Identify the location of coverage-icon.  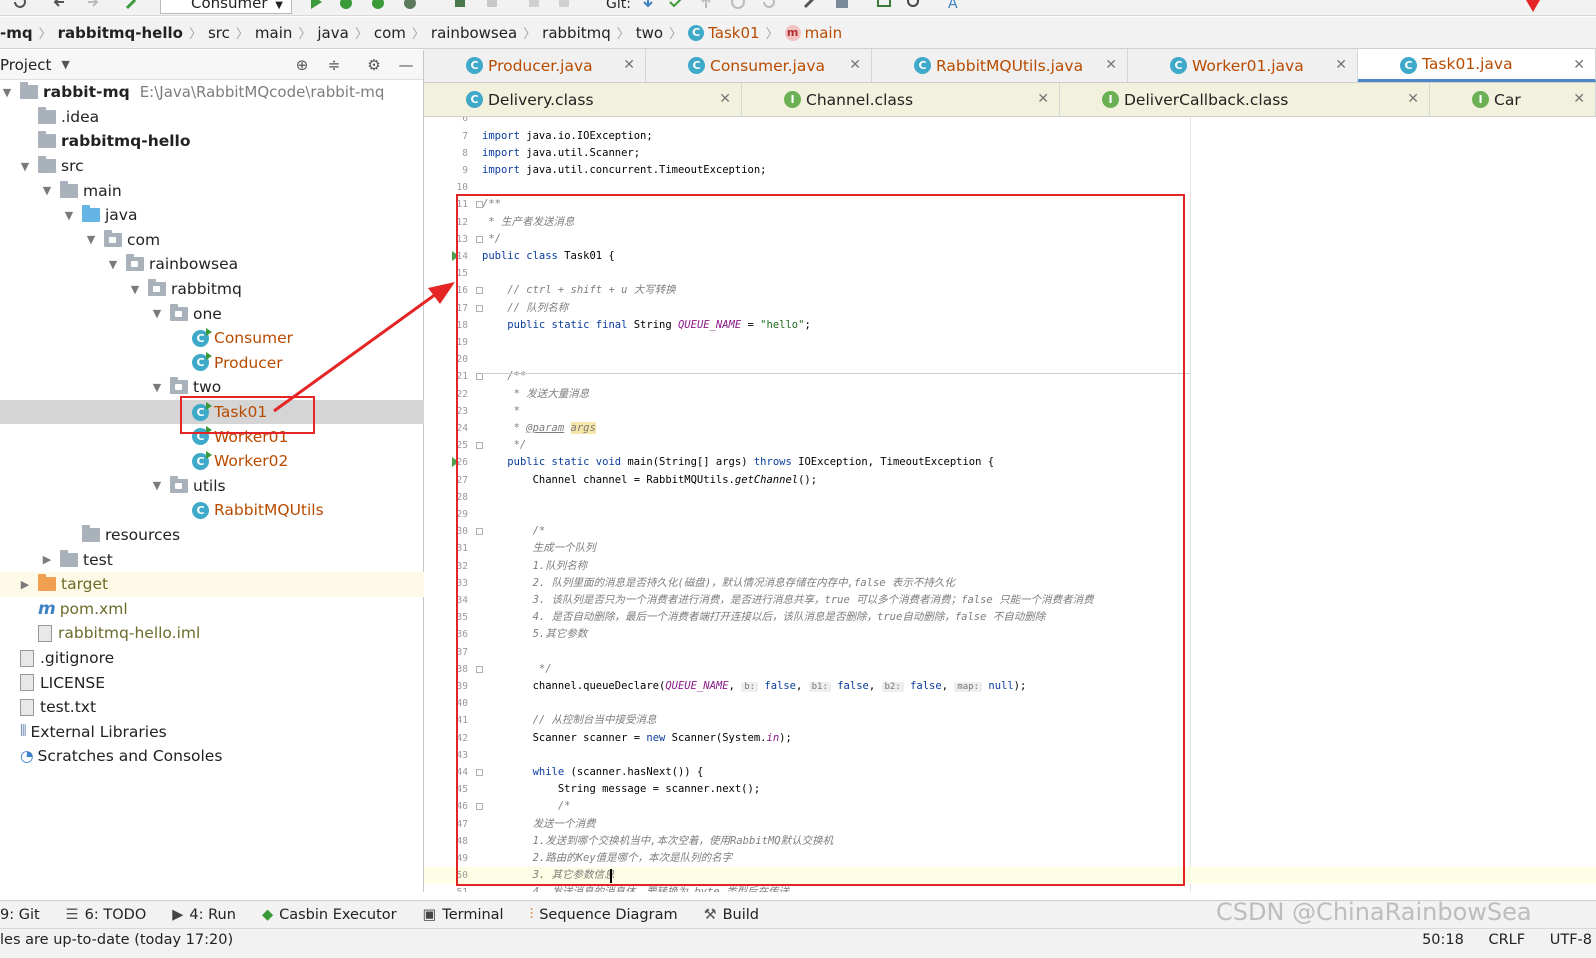
(378, 5).